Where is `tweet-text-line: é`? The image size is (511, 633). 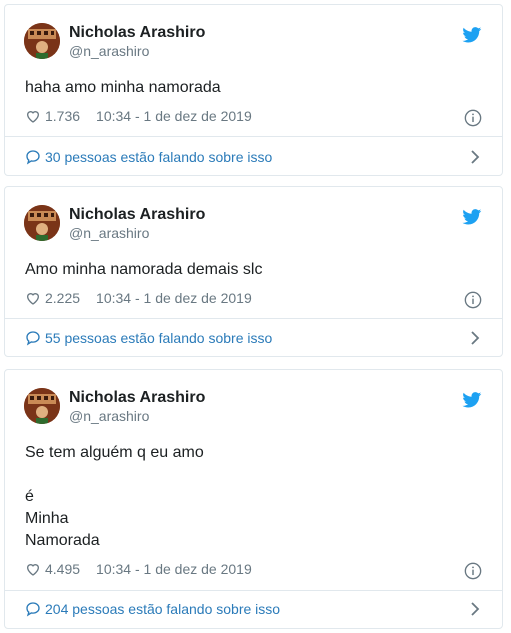 tweet-text-line: é is located at coordinates (29, 496).